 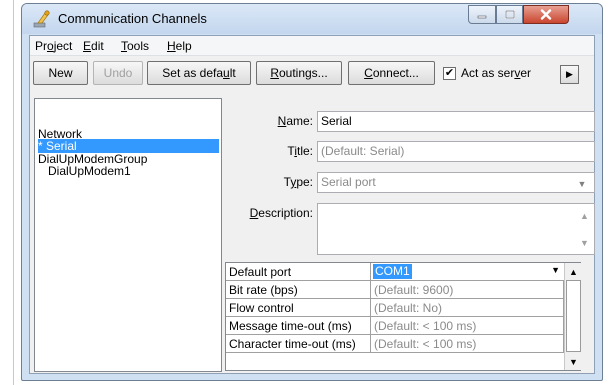 What do you see at coordinates (467, 344) in the screenshot?
I see `prop-value-character-timeout: (Default: < 100 ms)` at bounding box center [467, 344].